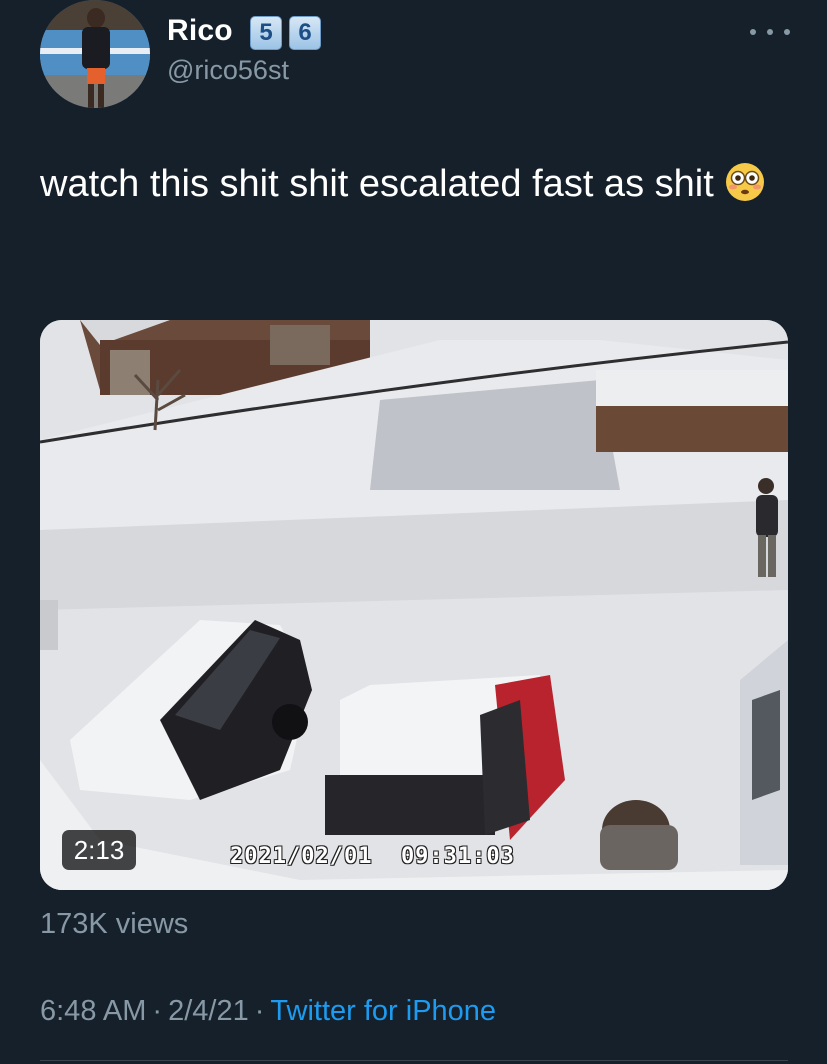  I want to click on divider, so click(414, 1060).